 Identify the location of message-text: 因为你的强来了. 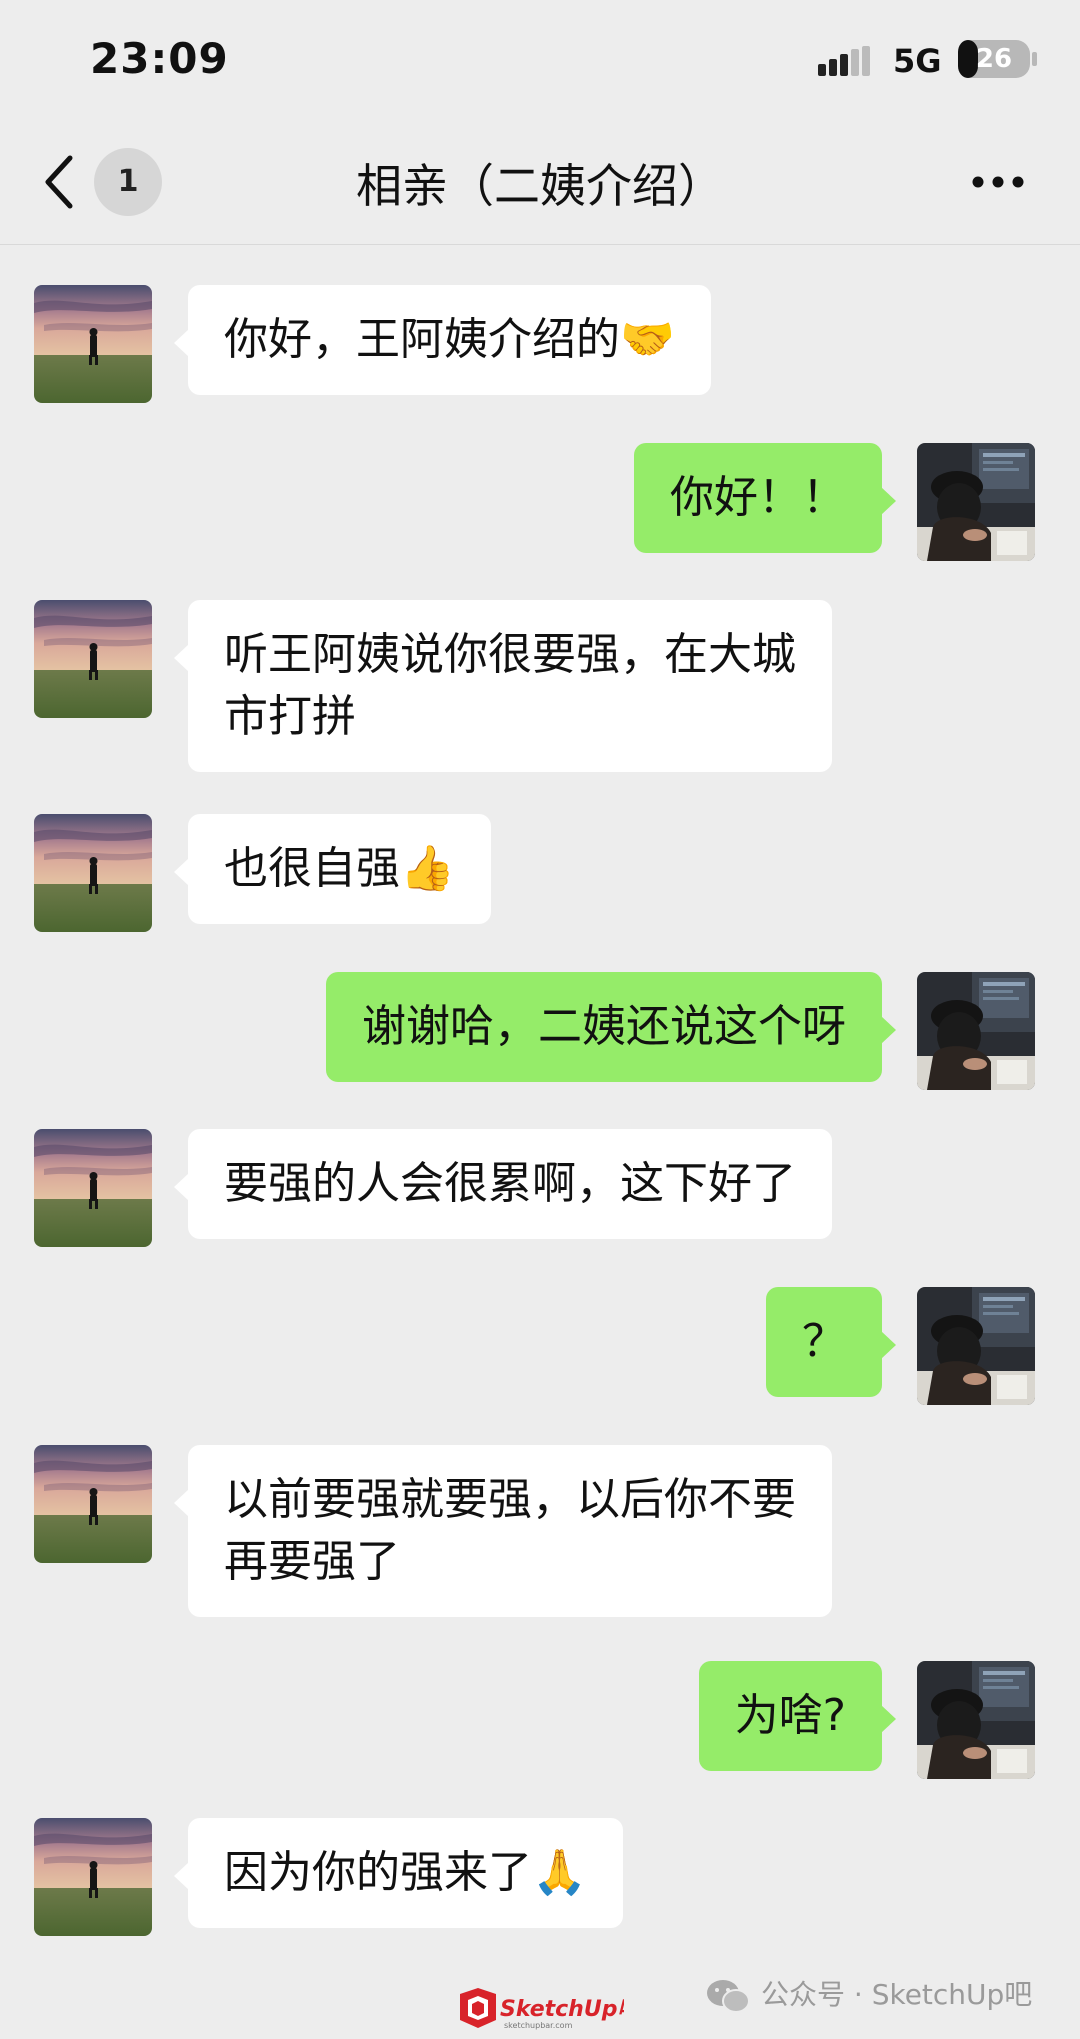
(378, 1872).